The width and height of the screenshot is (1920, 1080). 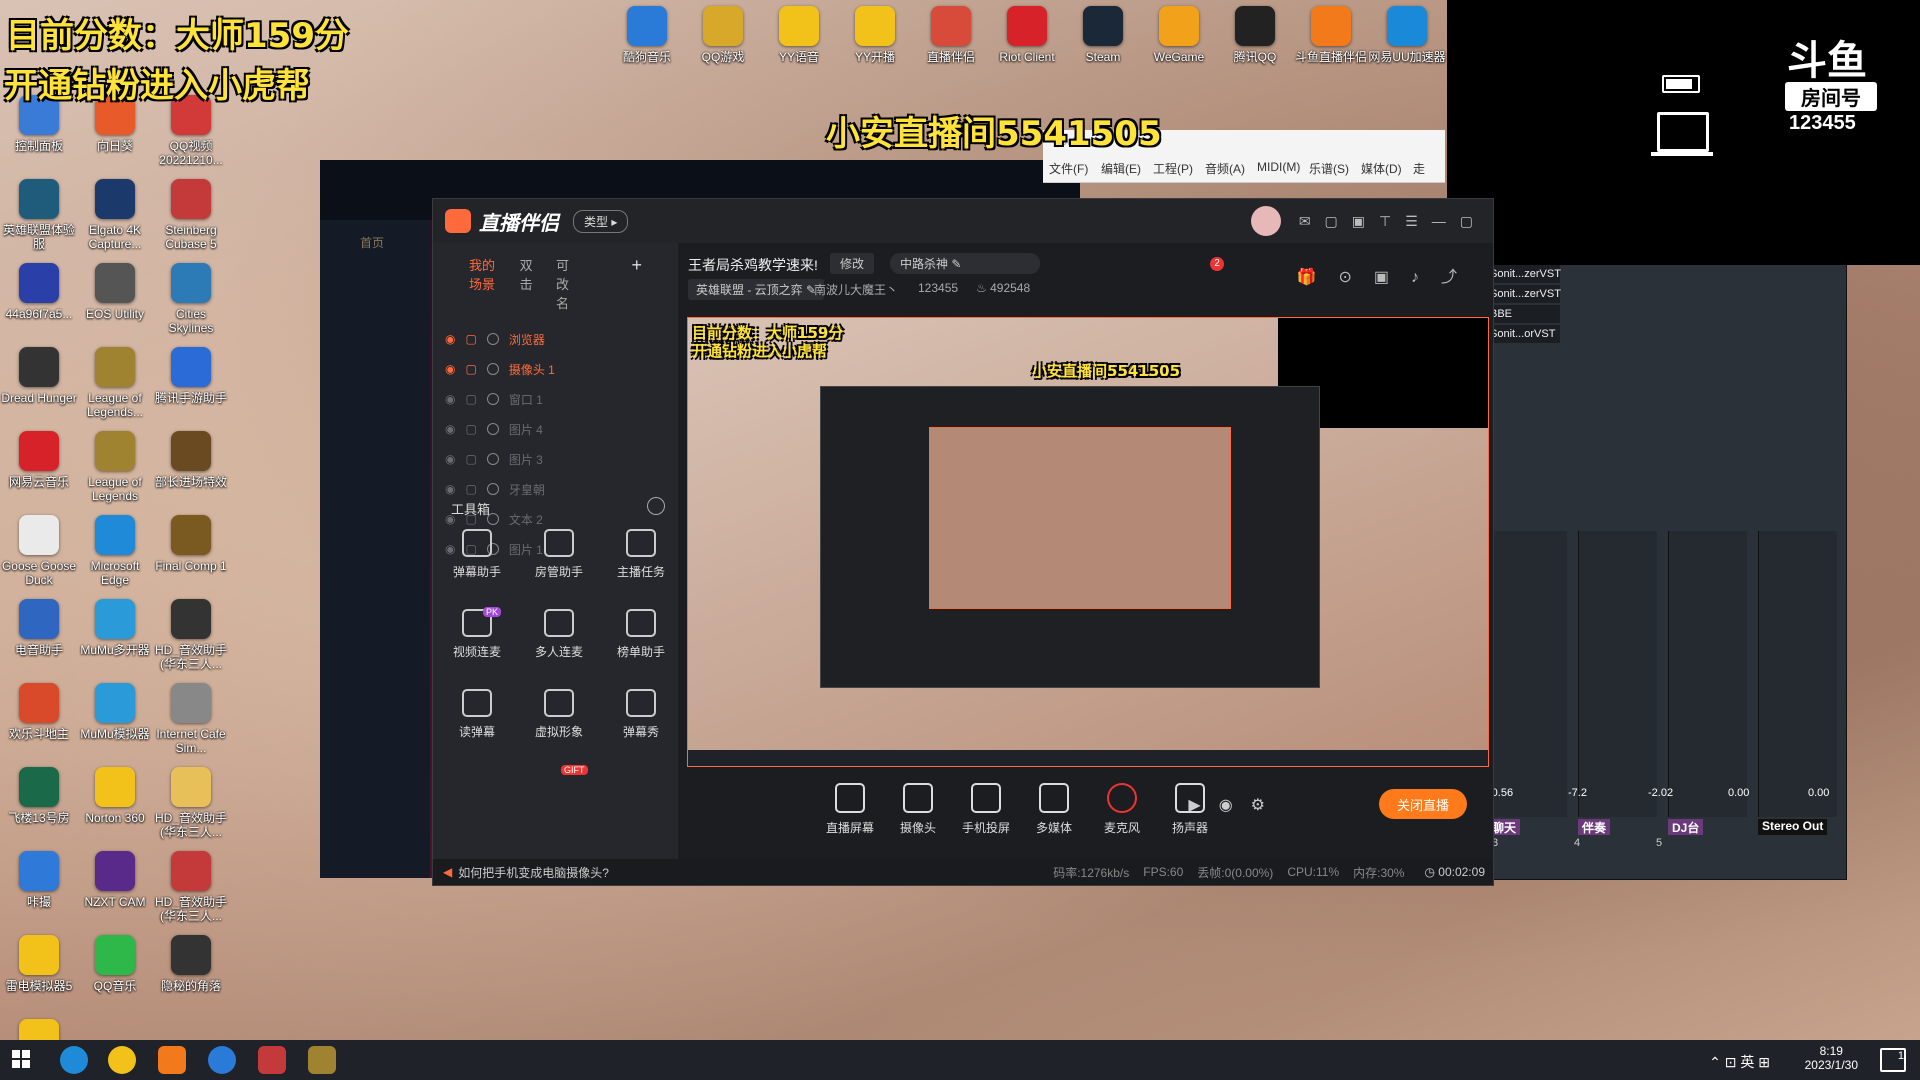 What do you see at coordinates (1525, 321) in the screenshot?
I see `insert-slot: BBE D...izerCN` at bounding box center [1525, 321].